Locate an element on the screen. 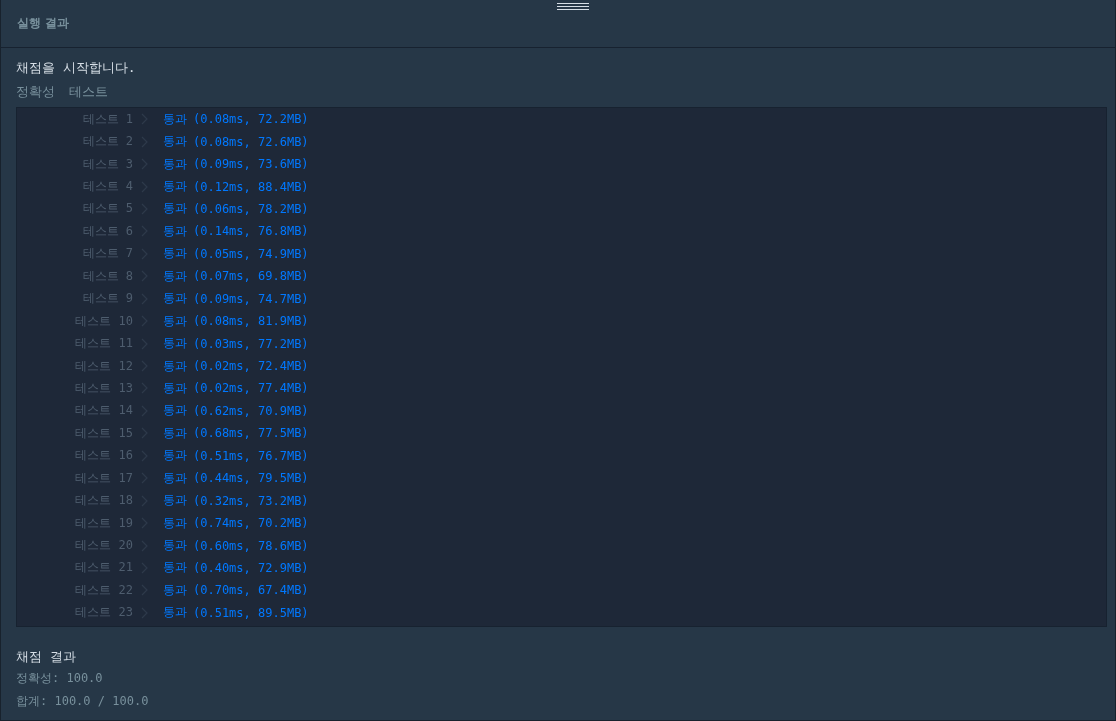 This screenshot has width=1116, height=721. test-metrics: (0.09ms, 73.6MB) is located at coordinates (251, 164).